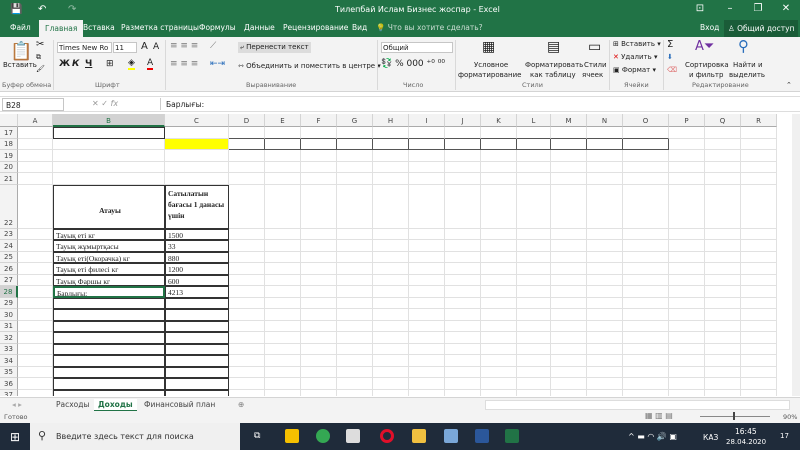 The height and width of the screenshot is (450, 800). Describe the element at coordinates (790, 417) in the screenshot. I see `zoom-level: 90%` at that location.